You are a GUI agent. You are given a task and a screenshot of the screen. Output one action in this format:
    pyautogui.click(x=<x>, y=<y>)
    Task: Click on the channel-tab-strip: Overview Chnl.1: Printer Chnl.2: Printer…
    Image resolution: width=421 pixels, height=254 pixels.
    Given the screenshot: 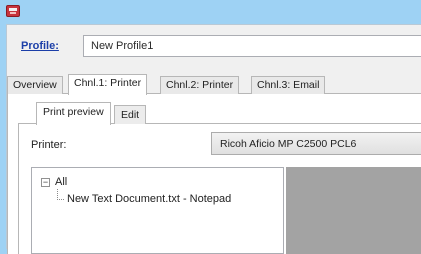 What is the action you would take?
    pyautogui.click(x=214, y=84)
    